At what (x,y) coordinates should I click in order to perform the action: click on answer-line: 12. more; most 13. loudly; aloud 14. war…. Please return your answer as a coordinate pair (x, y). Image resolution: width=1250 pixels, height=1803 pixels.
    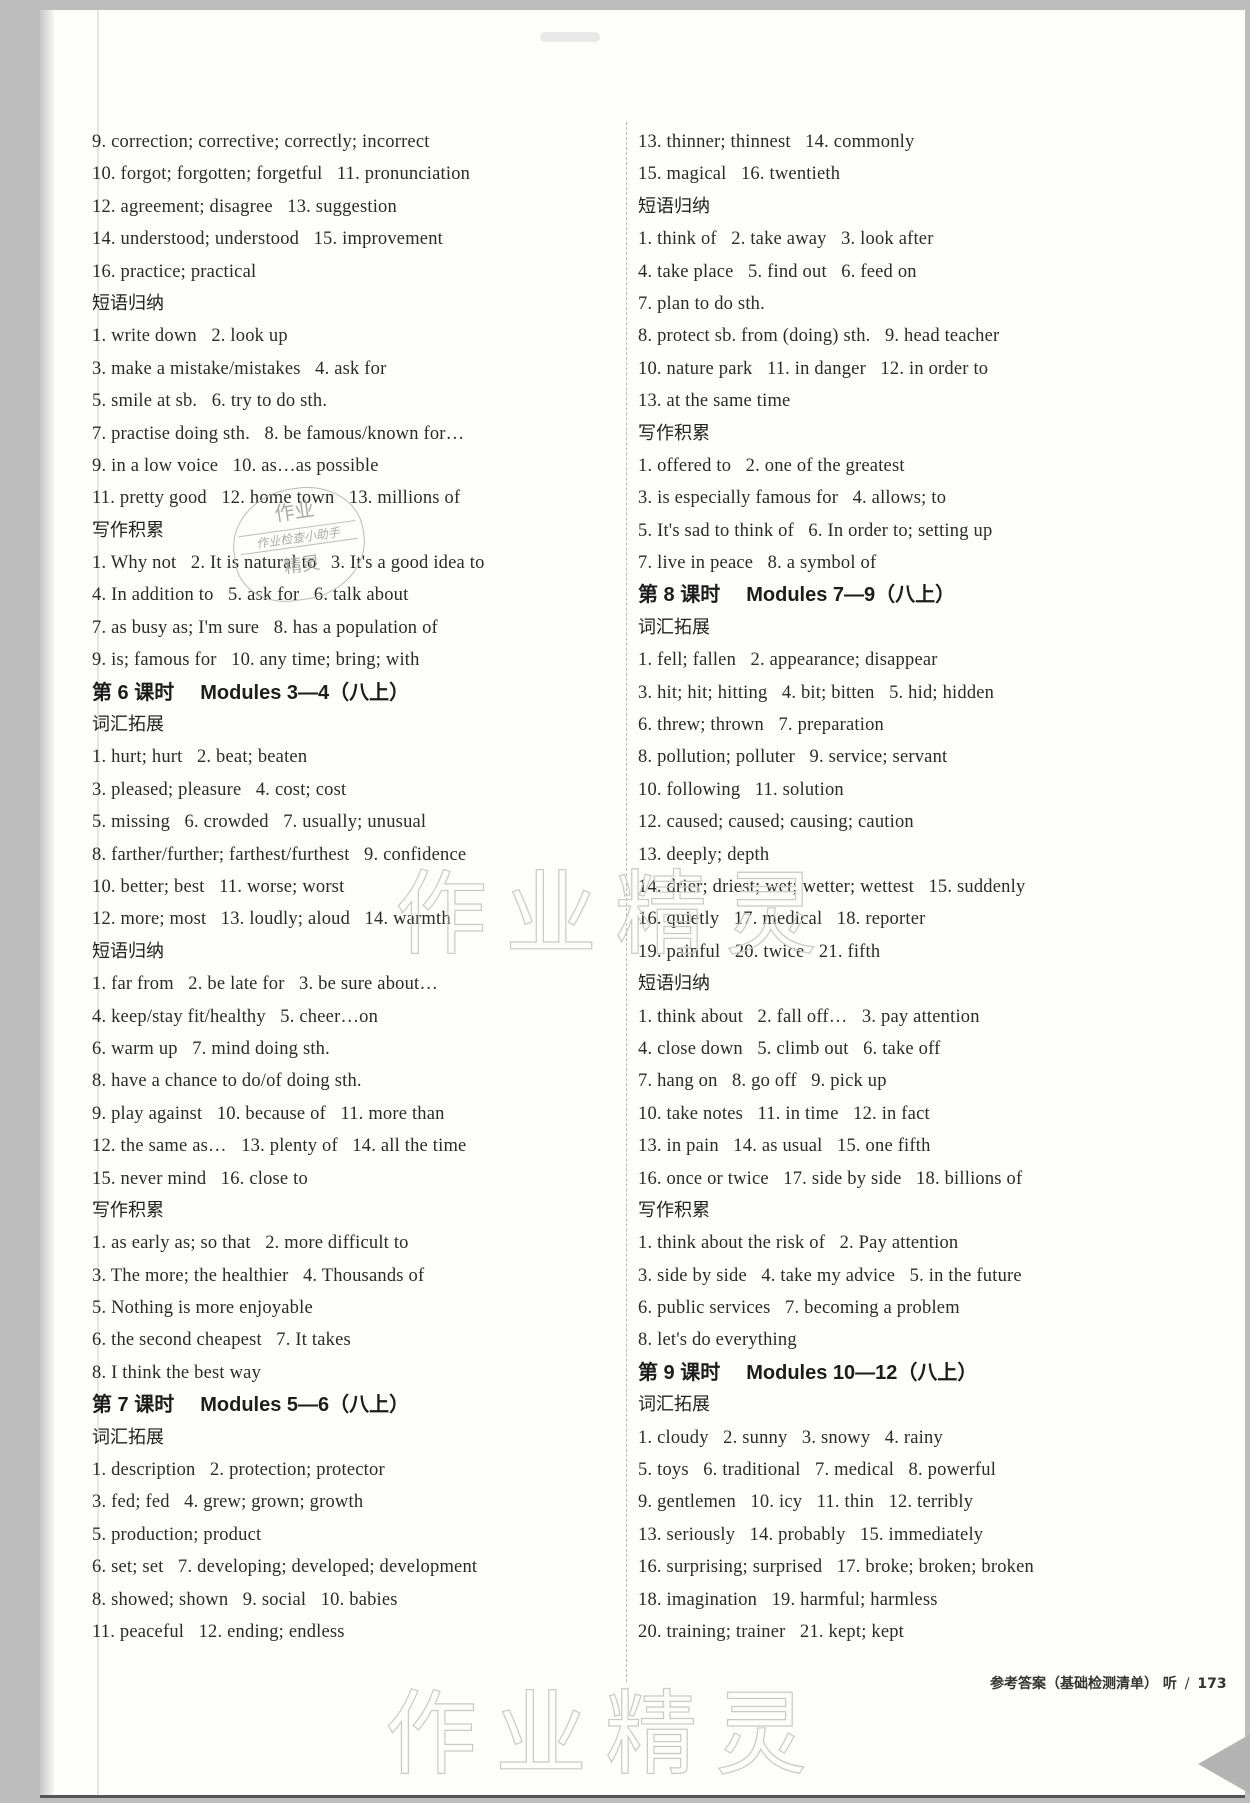
    Looking at the image, I should click on (271, 919).